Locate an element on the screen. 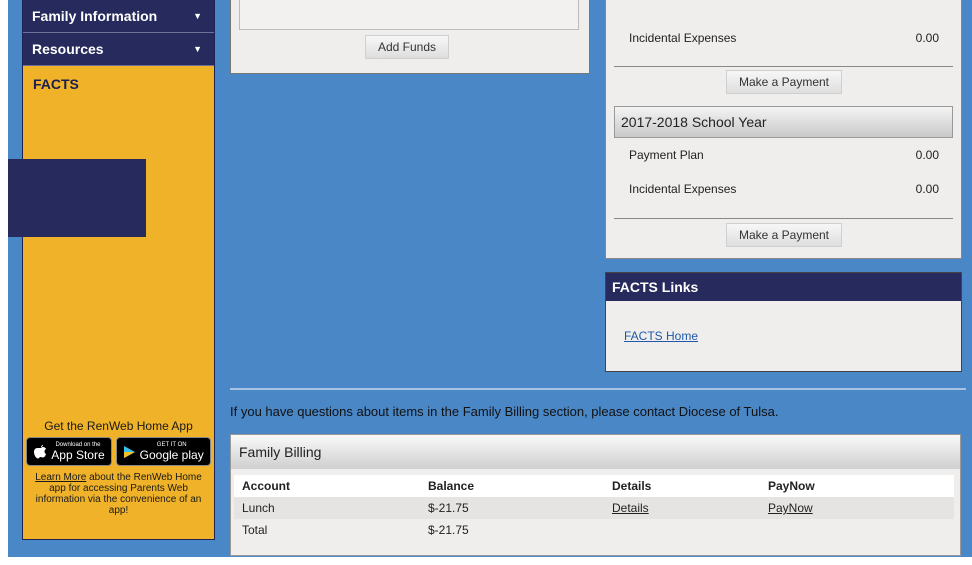  sidebar-item-label: Family Information is located at coordinates (95, 16).